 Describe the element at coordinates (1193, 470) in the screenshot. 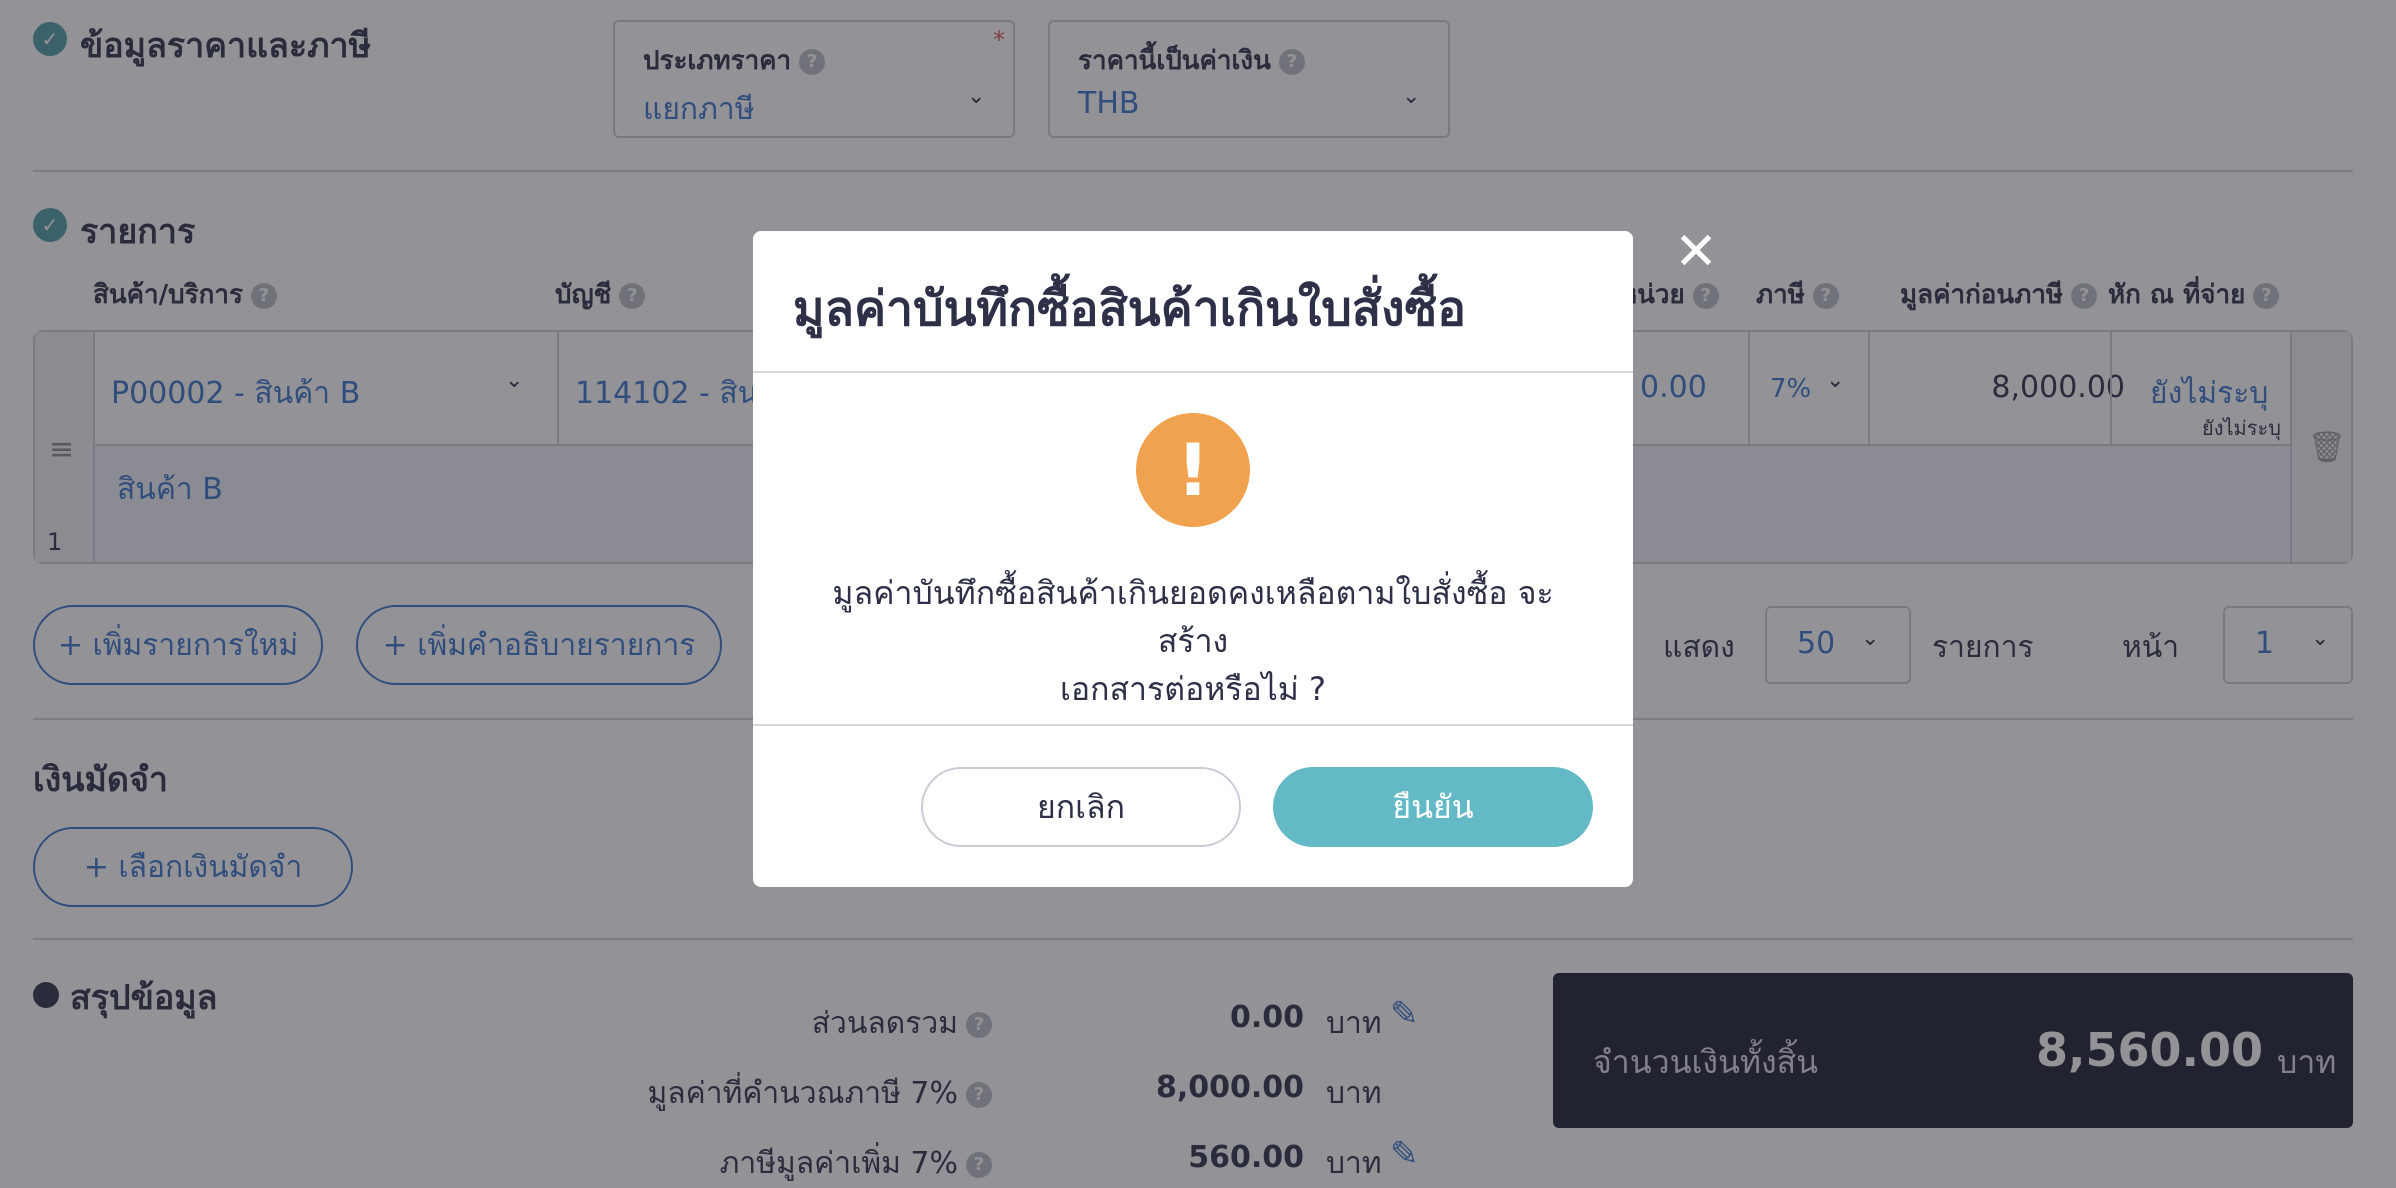

I see `warning-icon: !` at that location.